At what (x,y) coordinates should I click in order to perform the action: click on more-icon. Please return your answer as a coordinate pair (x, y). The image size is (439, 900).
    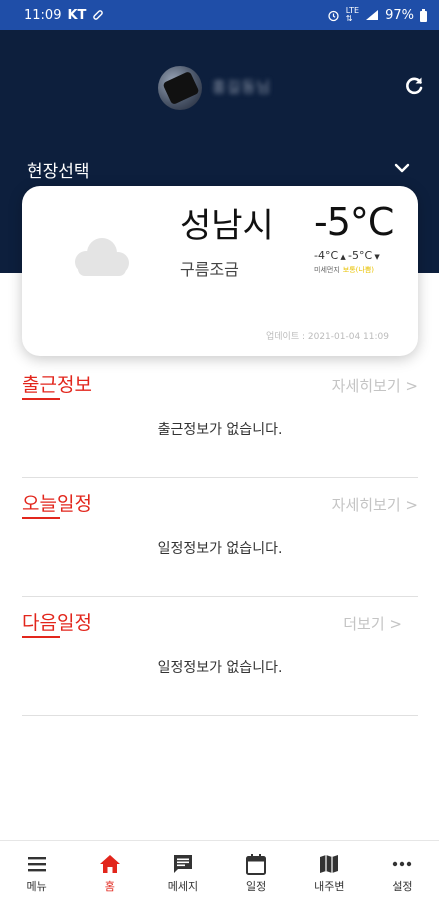
    Looking at the image, I should click on (402, 864).